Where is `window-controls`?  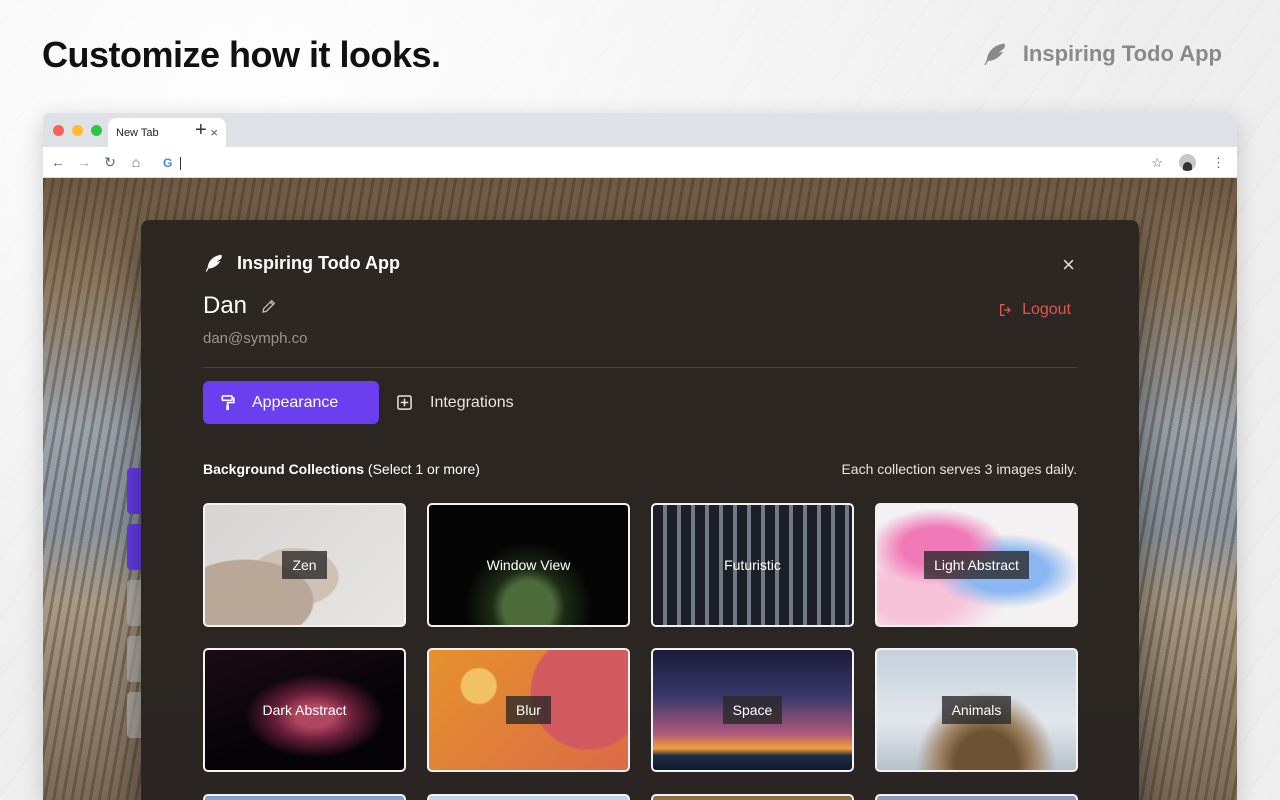 window-controls is located at coordinates (77, 130).